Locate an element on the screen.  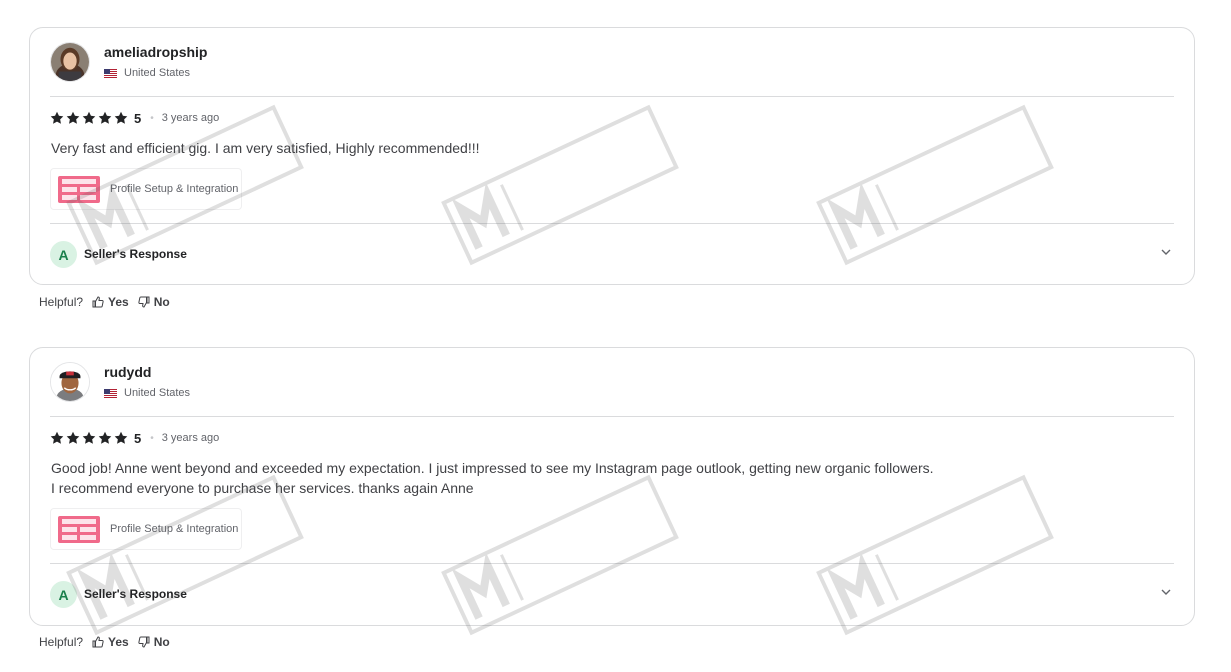
reviewer-username: rudydd is located at coordinates (127, 372).